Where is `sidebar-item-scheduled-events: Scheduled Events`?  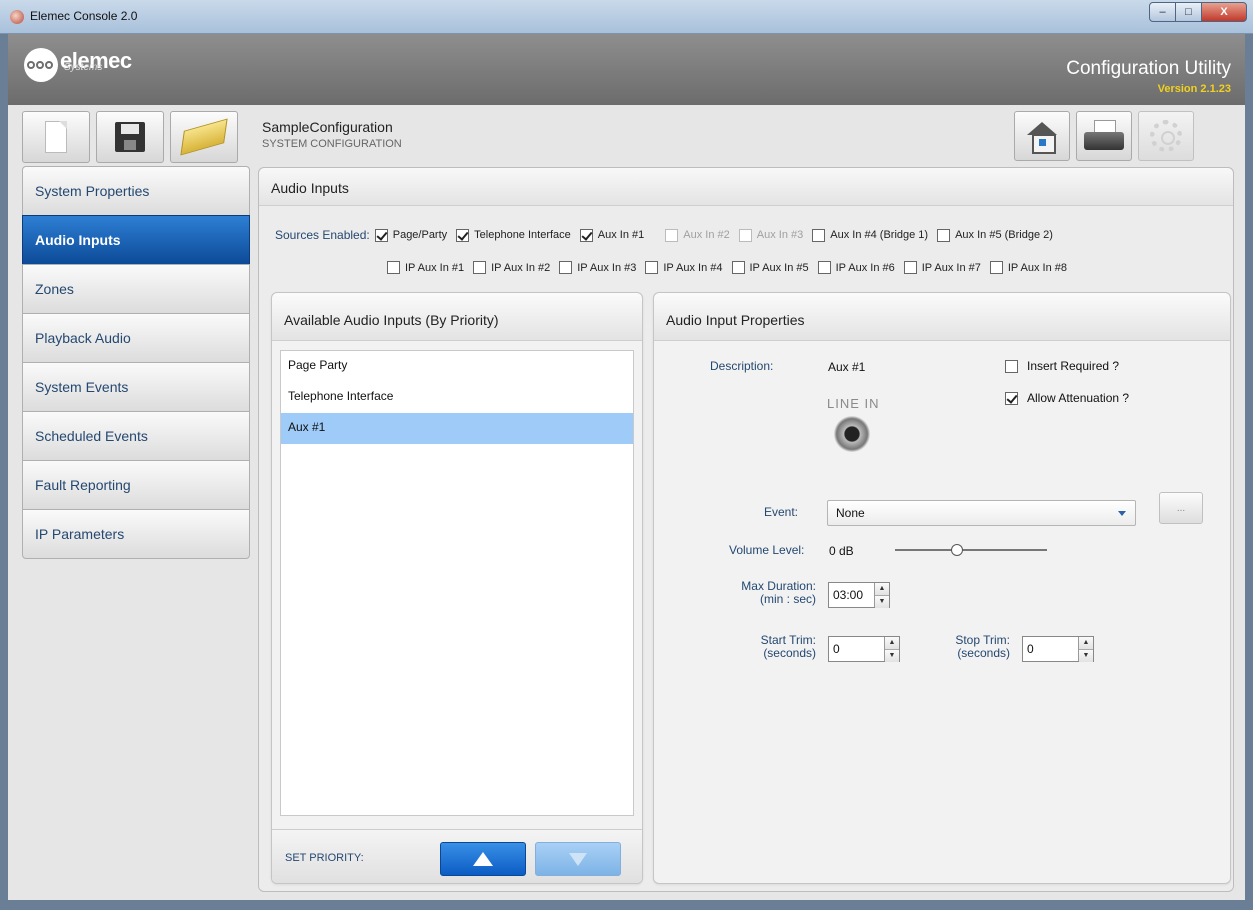 sidebar-item-scheduled-events: Scheduled Events is located at coordinates (136, 436).